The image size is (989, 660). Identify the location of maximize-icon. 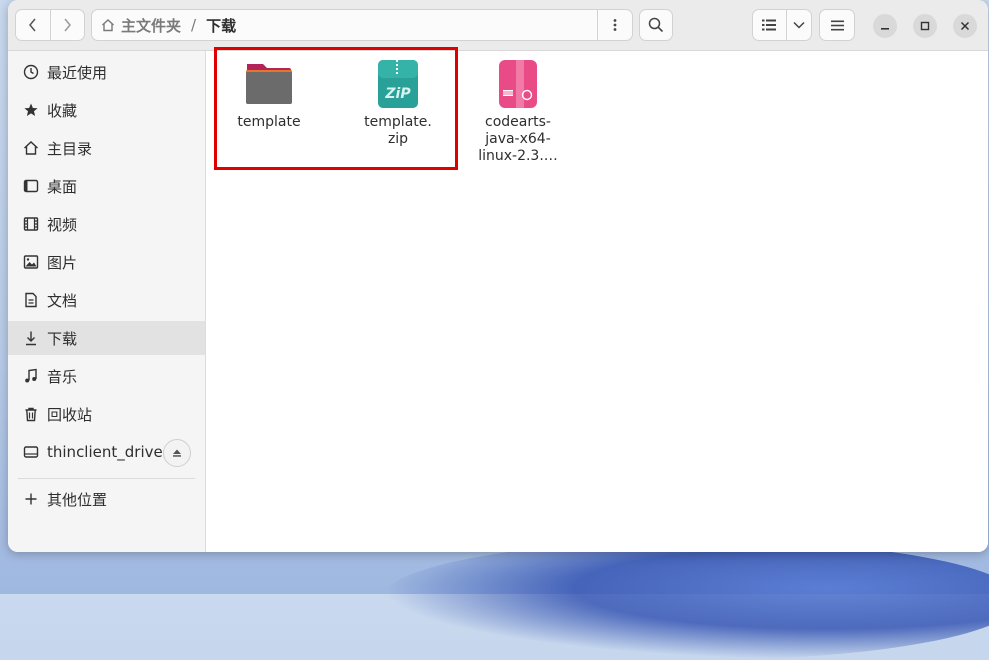
(925, 26).